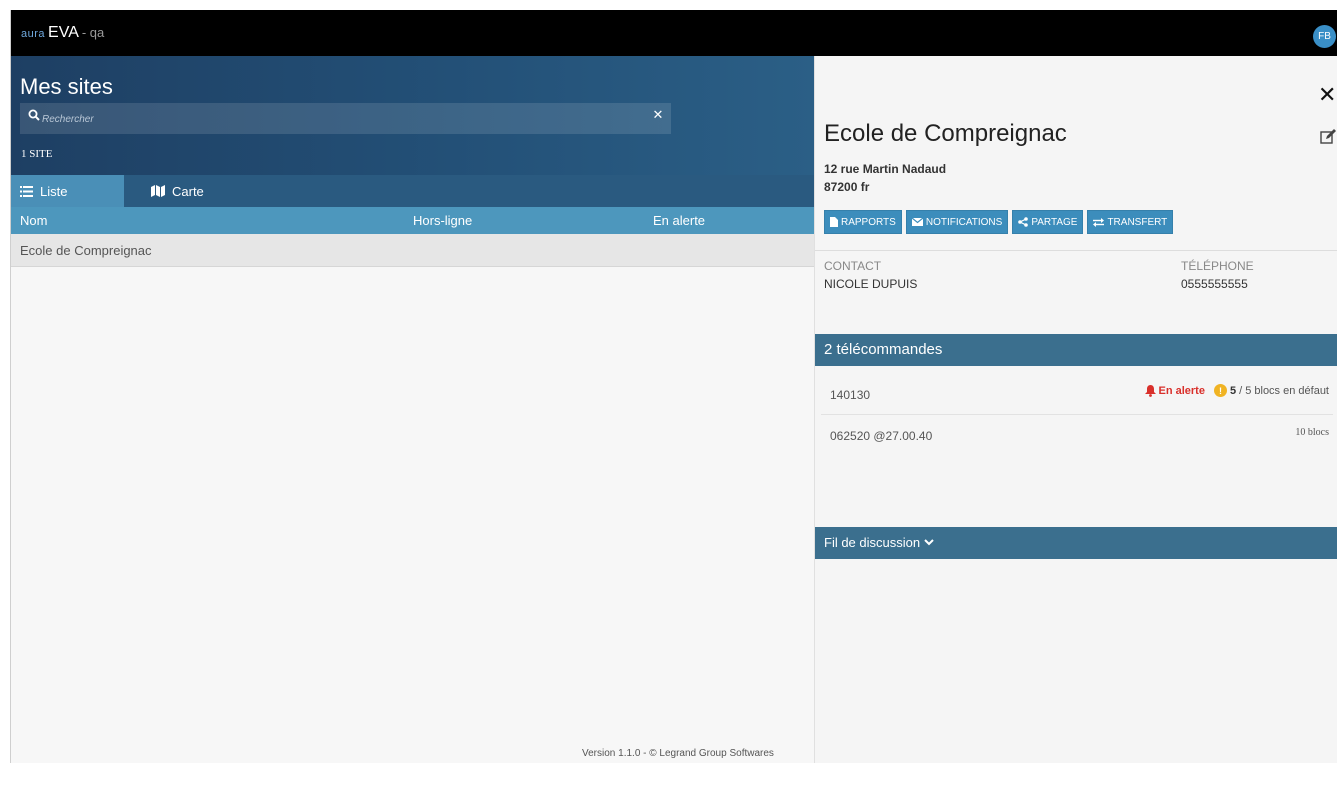  I want to click on edit-icon, so click(1328, 137).